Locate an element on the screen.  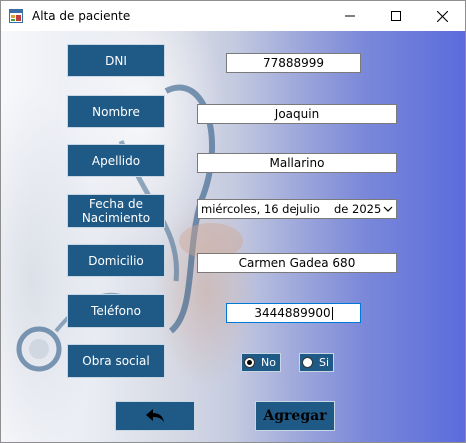
nombre-label: Nombre is located at coordinates (116, 111).